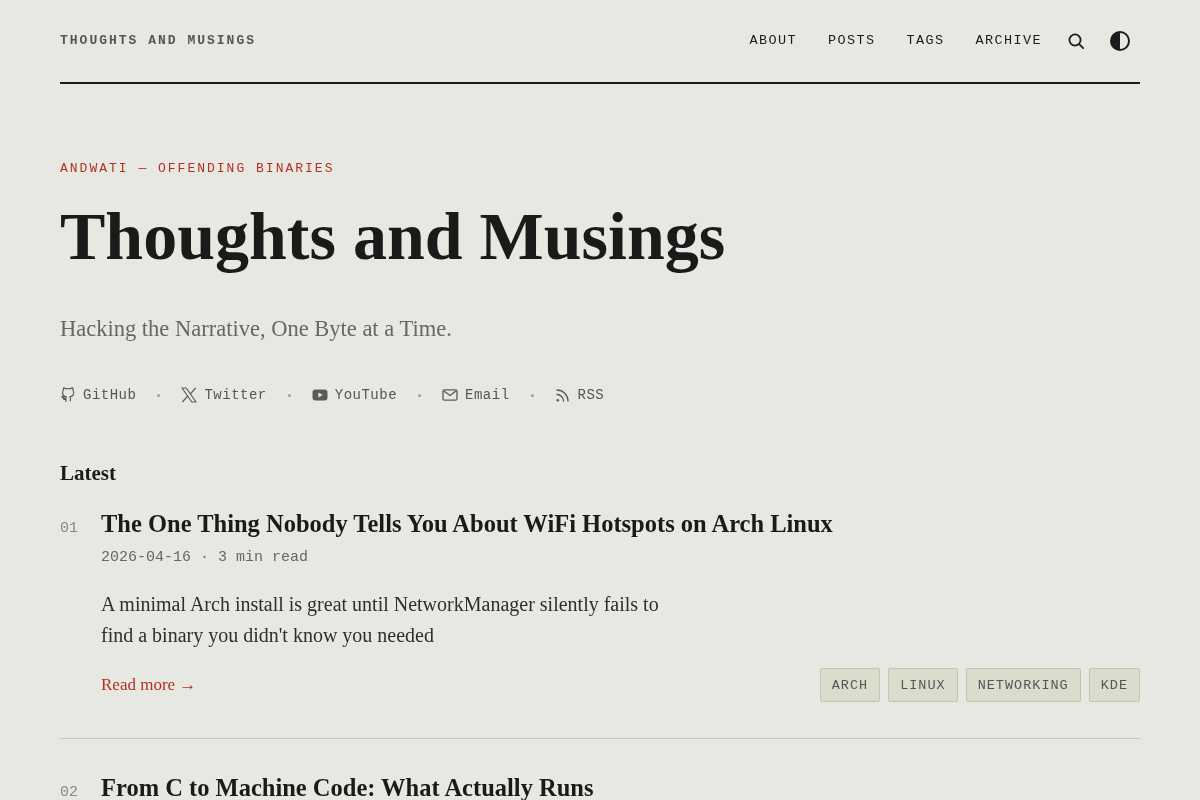 The image size is (1200, 800). I want to click on site-brand-link: THOUGHTS AND MUSINGS, so click(158, 41).